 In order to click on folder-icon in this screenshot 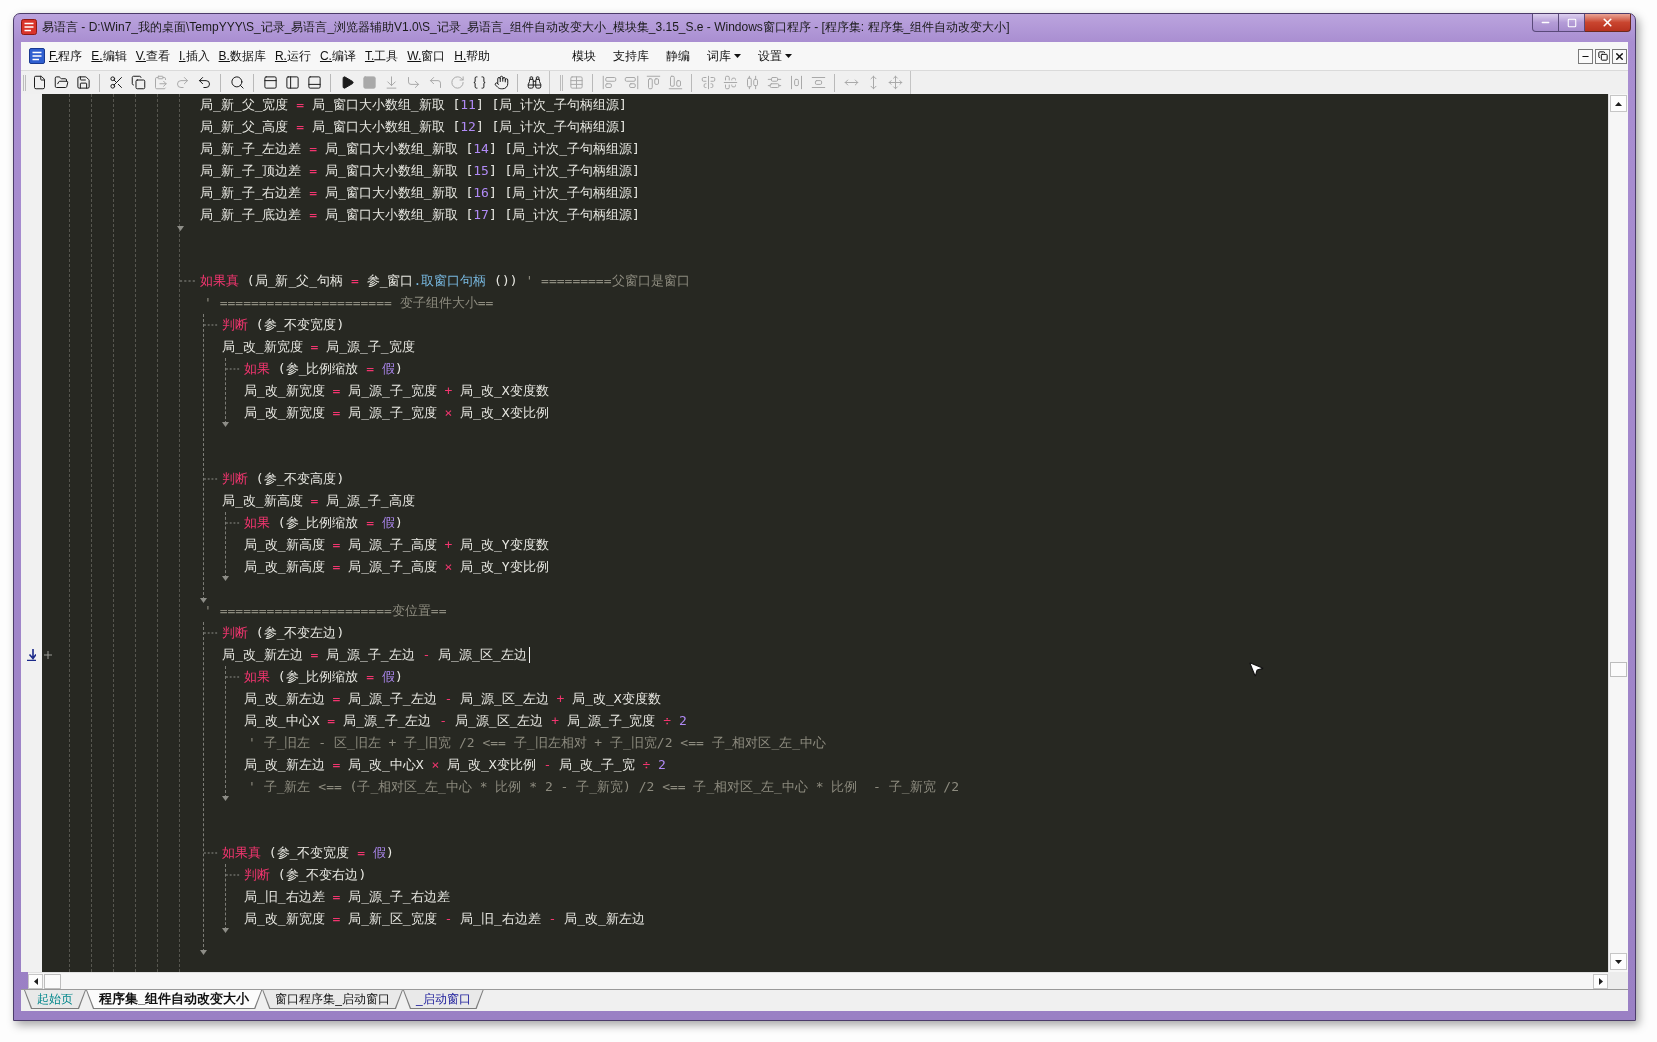, I will do `click(61, 82)`.